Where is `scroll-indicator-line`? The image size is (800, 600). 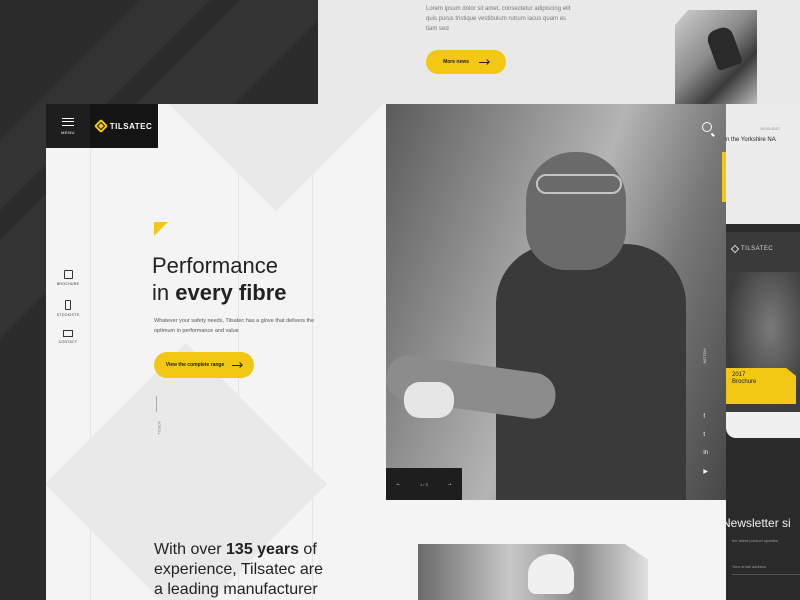 scroll-indicator-line is located at coordinates (156, 404).